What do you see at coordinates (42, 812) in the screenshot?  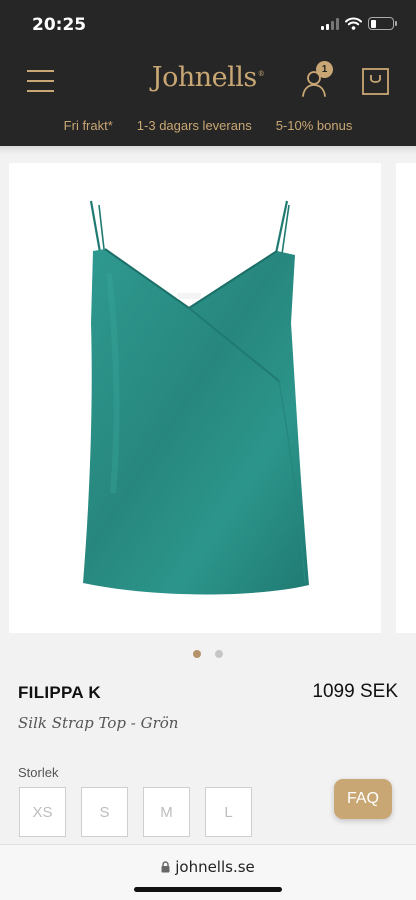 I see `size-option-xs: XS` at bounding box center [42, 812].